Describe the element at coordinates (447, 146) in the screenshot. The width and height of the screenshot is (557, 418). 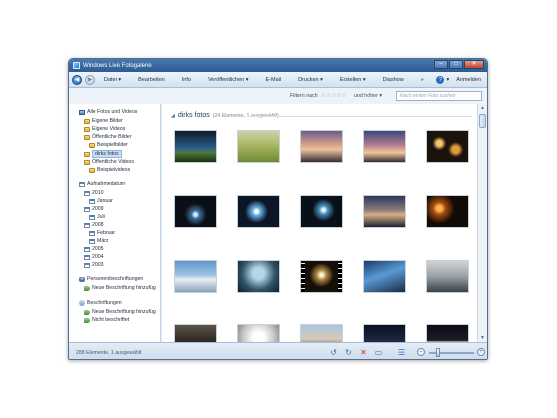
I see `photo-bokeh-night` at that location.